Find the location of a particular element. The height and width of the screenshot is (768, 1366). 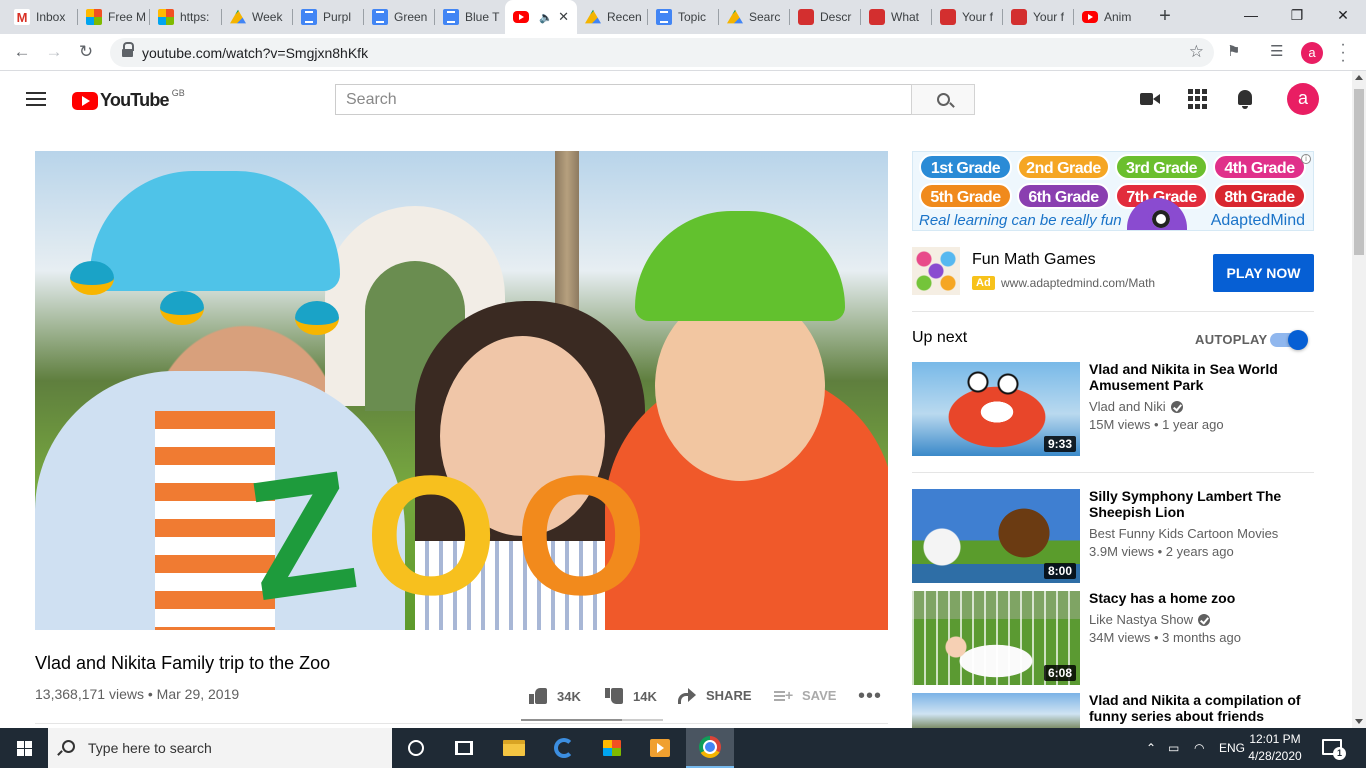

tab-blue: Blue T is located at coordinates (470, 17).